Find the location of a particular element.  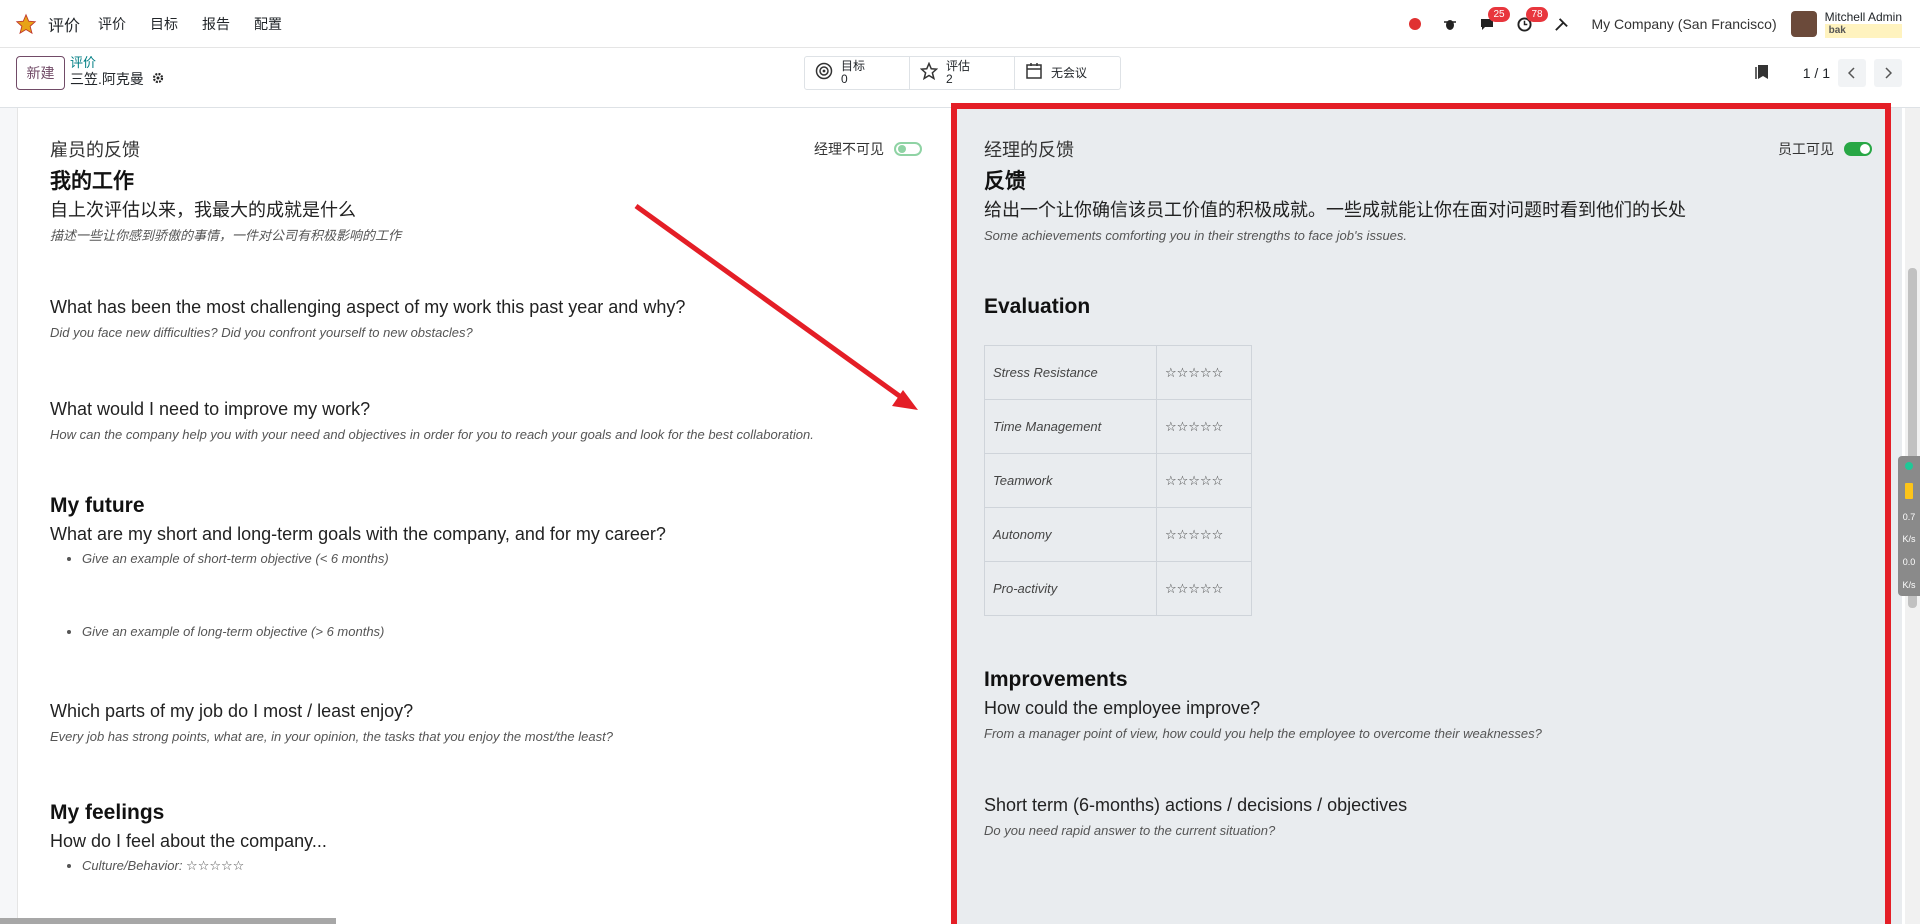

section-my-future: My future is located at coordinates (97, 505).